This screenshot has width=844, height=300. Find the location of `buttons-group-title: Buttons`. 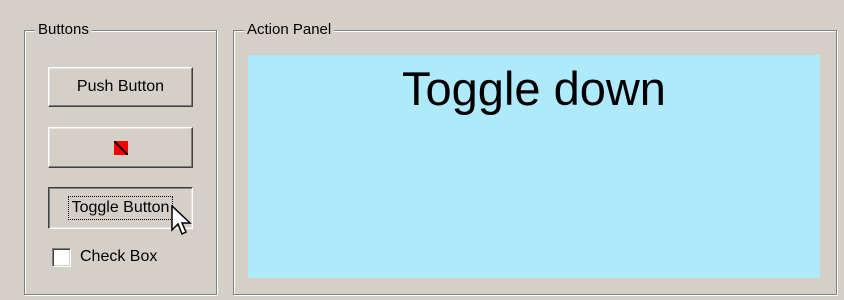

buttons-group-title: Buttons is located at coordinates (63, 30).